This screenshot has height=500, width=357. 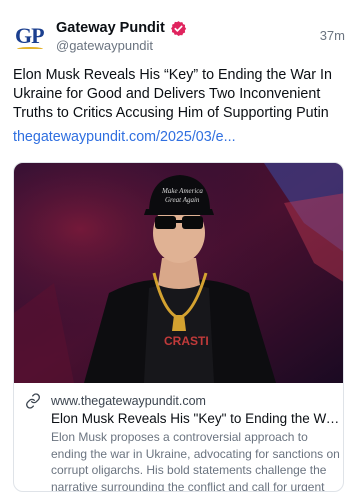 I want to click on card-domain: www.thegatewaypundit.com, so click(x=128, y=401).